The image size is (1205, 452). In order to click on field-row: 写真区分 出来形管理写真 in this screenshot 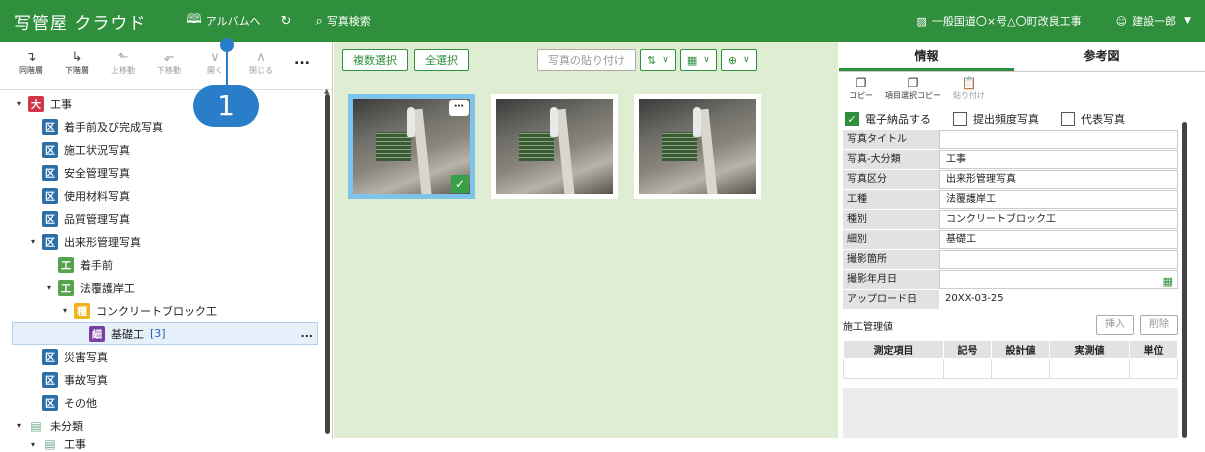, I will do `click(1010, 180)`.